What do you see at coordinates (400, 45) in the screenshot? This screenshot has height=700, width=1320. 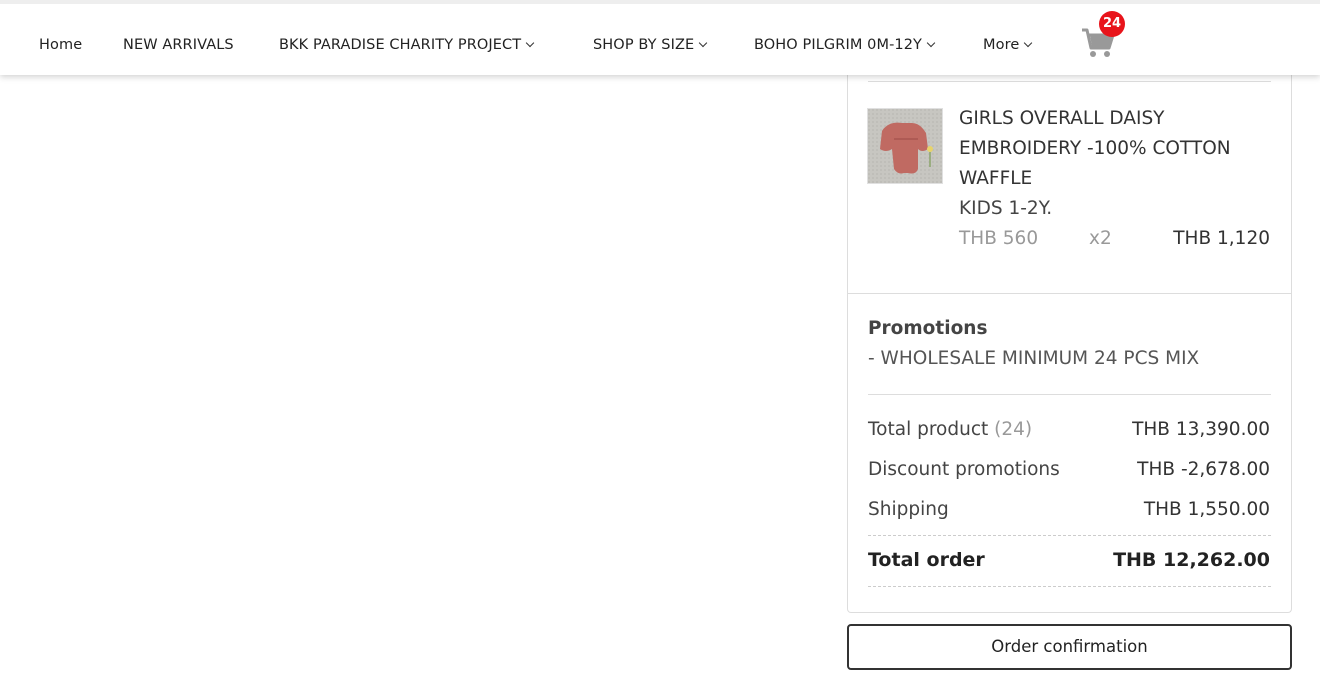 I see `nav-charity-project-label: BKK PARADISE CHARITY PROJECT` at bounding box center [400, 45].